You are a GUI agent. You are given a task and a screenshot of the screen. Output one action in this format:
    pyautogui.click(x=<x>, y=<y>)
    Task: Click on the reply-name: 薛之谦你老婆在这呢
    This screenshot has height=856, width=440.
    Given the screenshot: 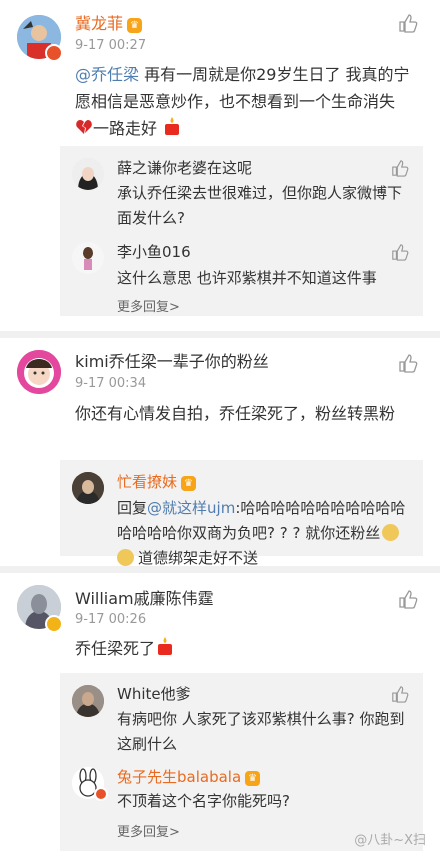 What is the action you would take?
    pyautogui.click(x=184, y=167)
    